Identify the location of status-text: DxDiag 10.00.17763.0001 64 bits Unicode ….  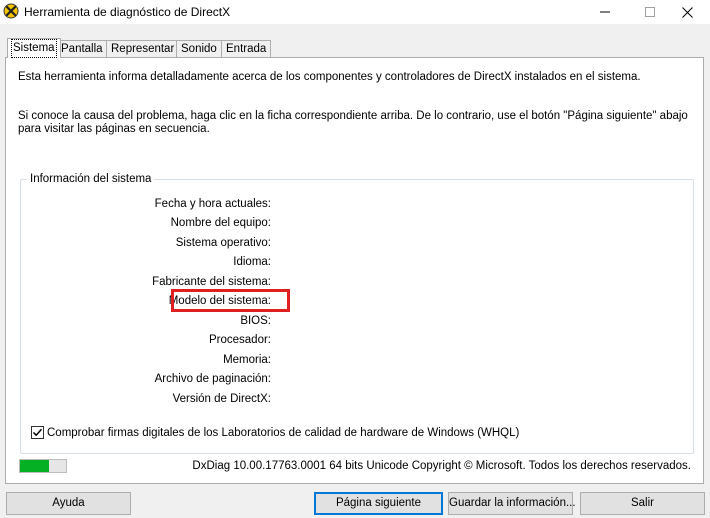
(441, 466).